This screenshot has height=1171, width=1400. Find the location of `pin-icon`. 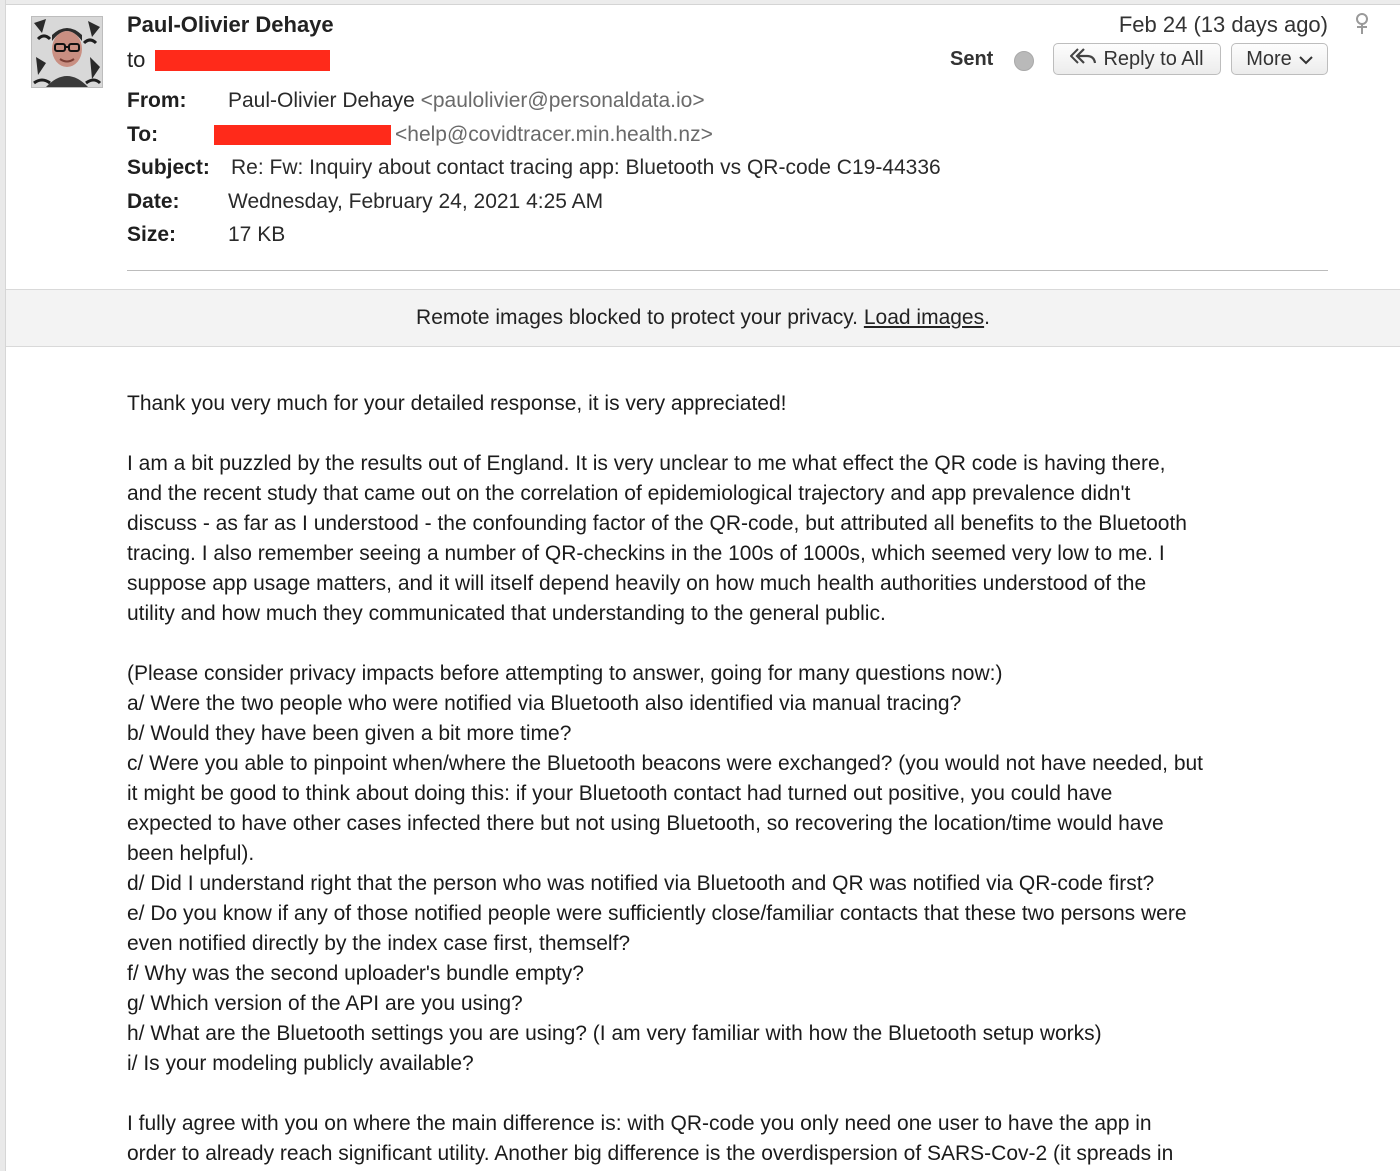

pin-icon is located at coordinates (1362, 24).